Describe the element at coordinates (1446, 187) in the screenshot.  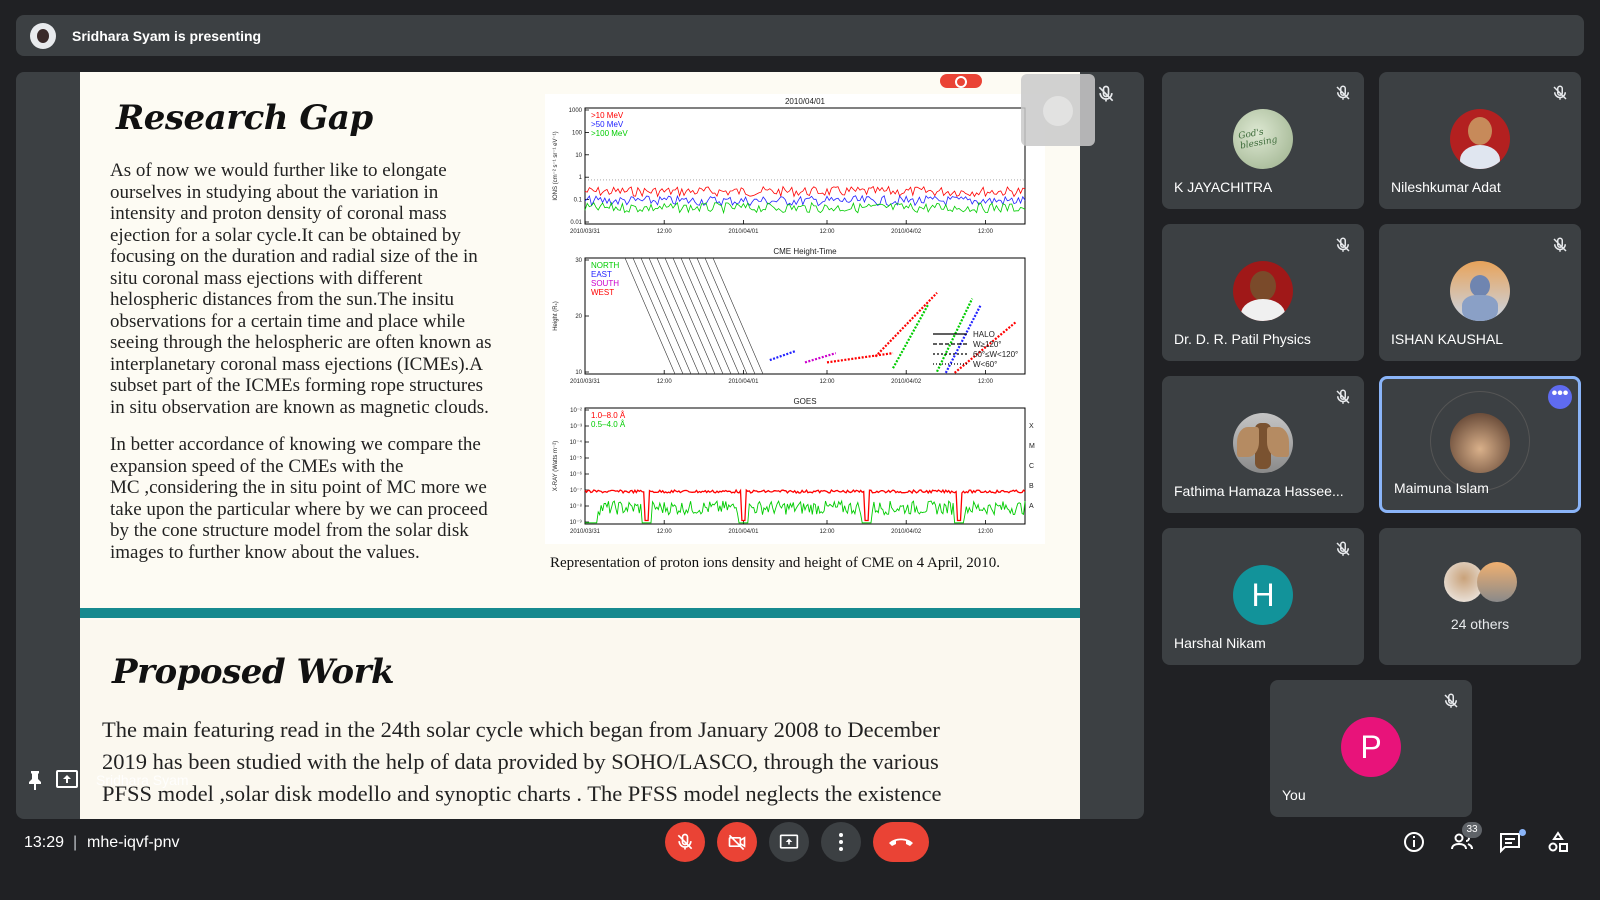
I see `participant-name: Nileshkumar Adat` at that location.